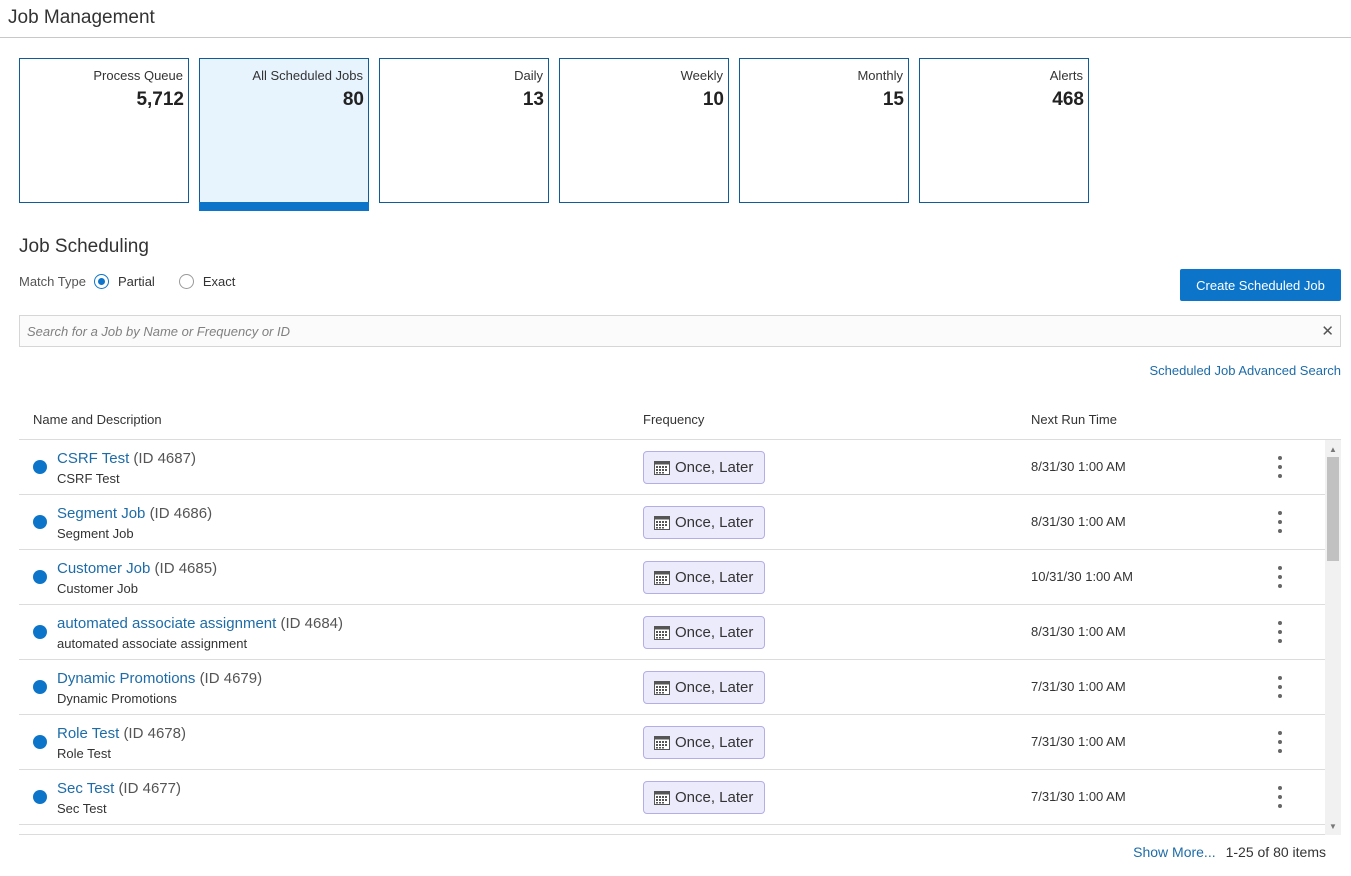 The width and height of the screenshot is (1351, 876). I want to click on tile-count: 80, so click(353, 99).